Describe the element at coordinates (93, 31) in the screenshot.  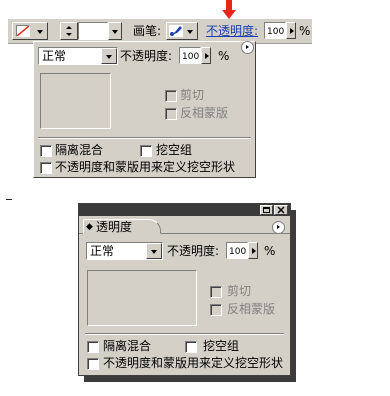
I see `stroke-weight-field` at that location.